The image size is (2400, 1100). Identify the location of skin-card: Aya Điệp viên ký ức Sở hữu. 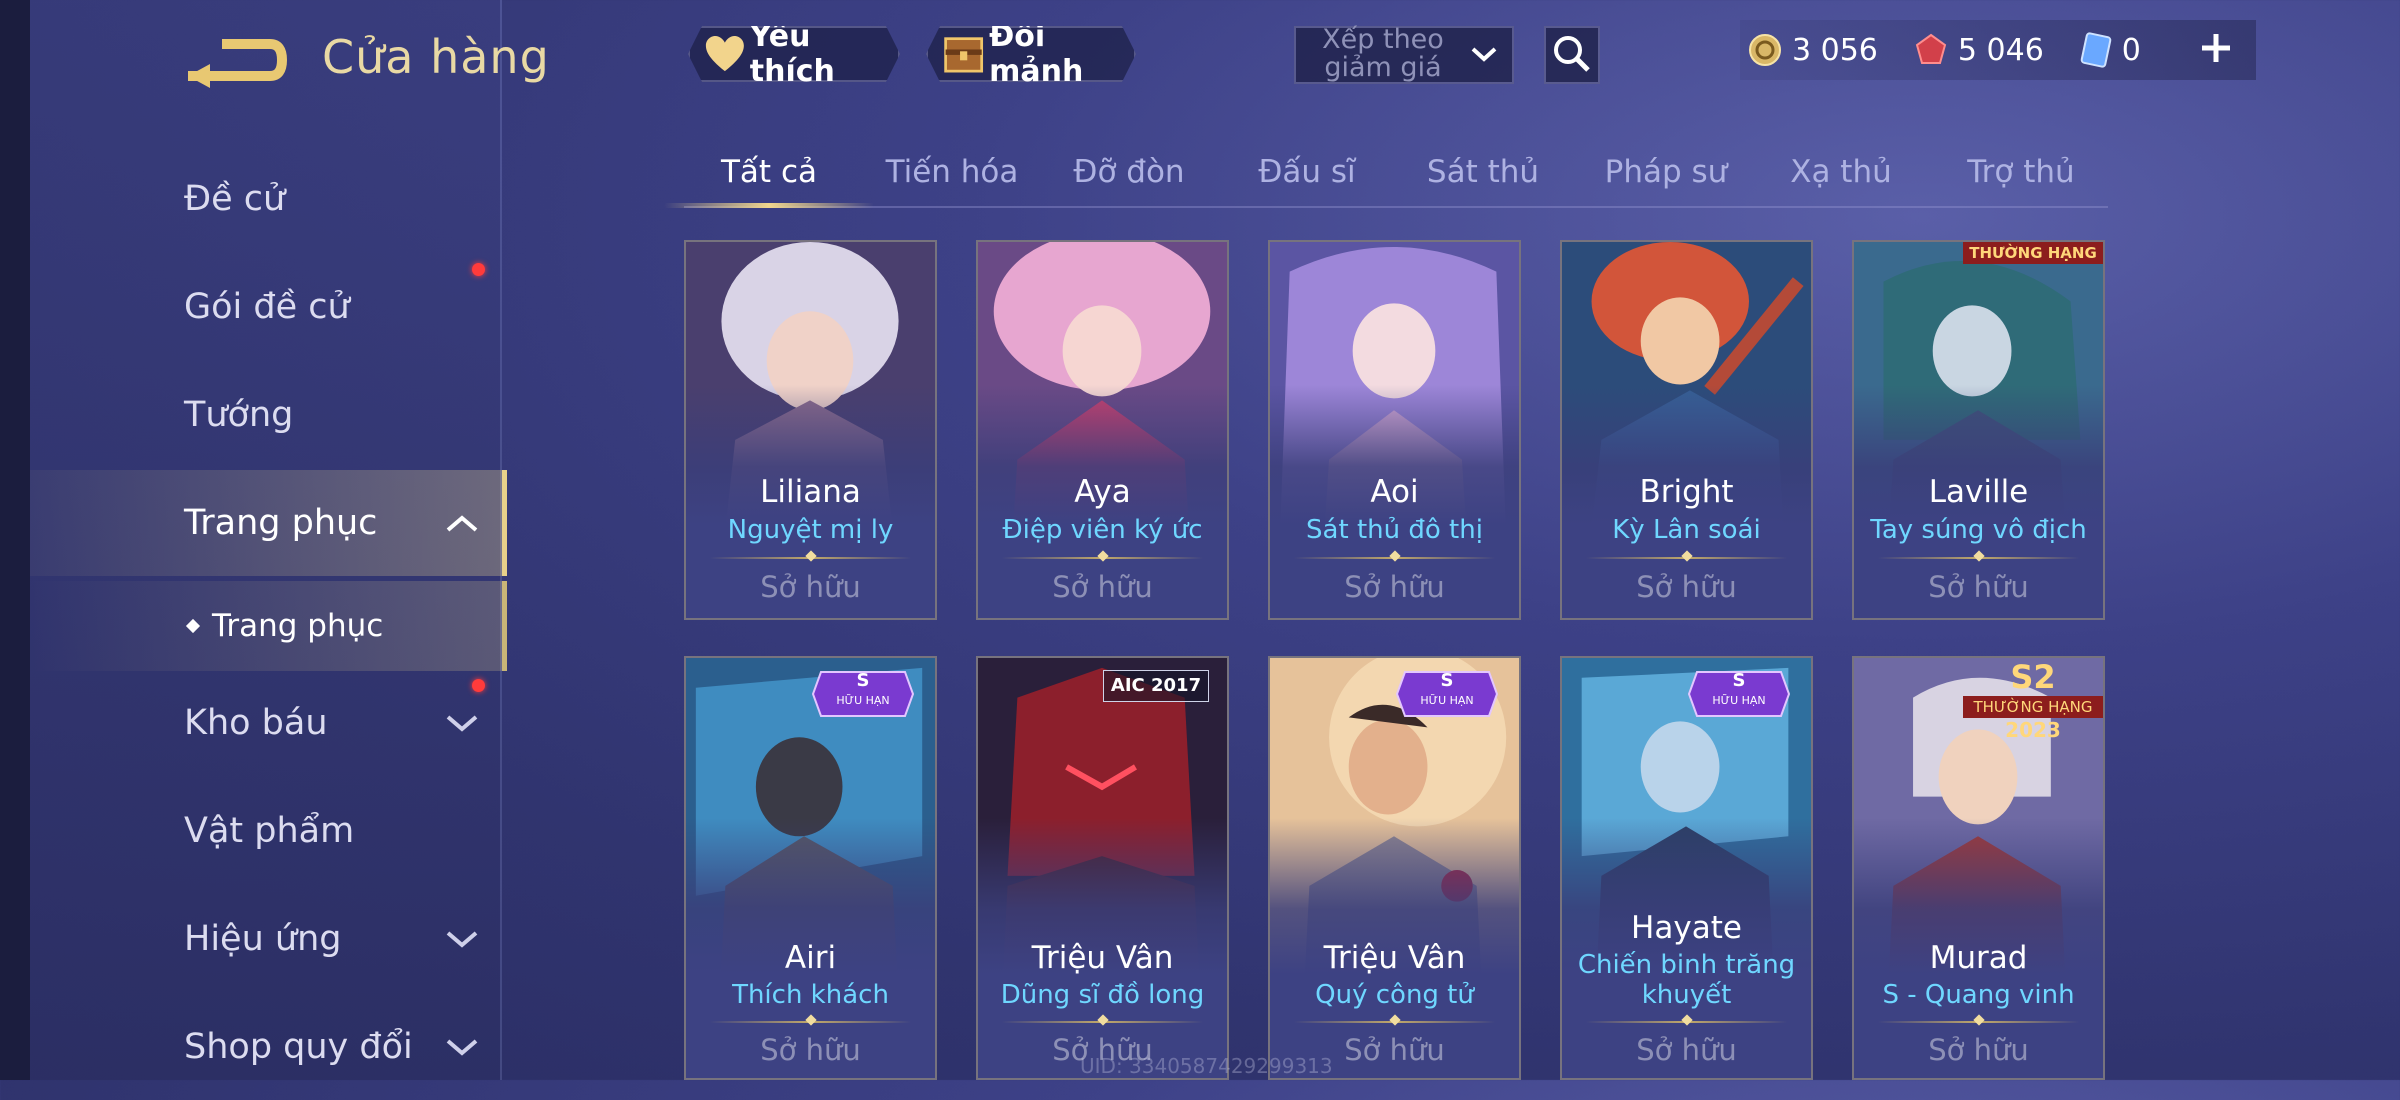
(1102, 430).